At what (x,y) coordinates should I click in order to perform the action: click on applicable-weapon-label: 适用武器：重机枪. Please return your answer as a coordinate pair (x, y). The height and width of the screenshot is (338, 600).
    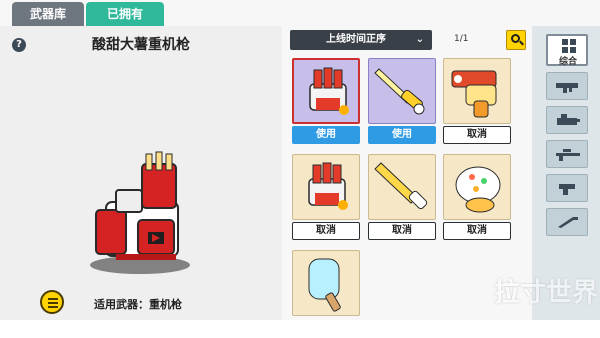
    Looking at the image, I should click on (138, 304).